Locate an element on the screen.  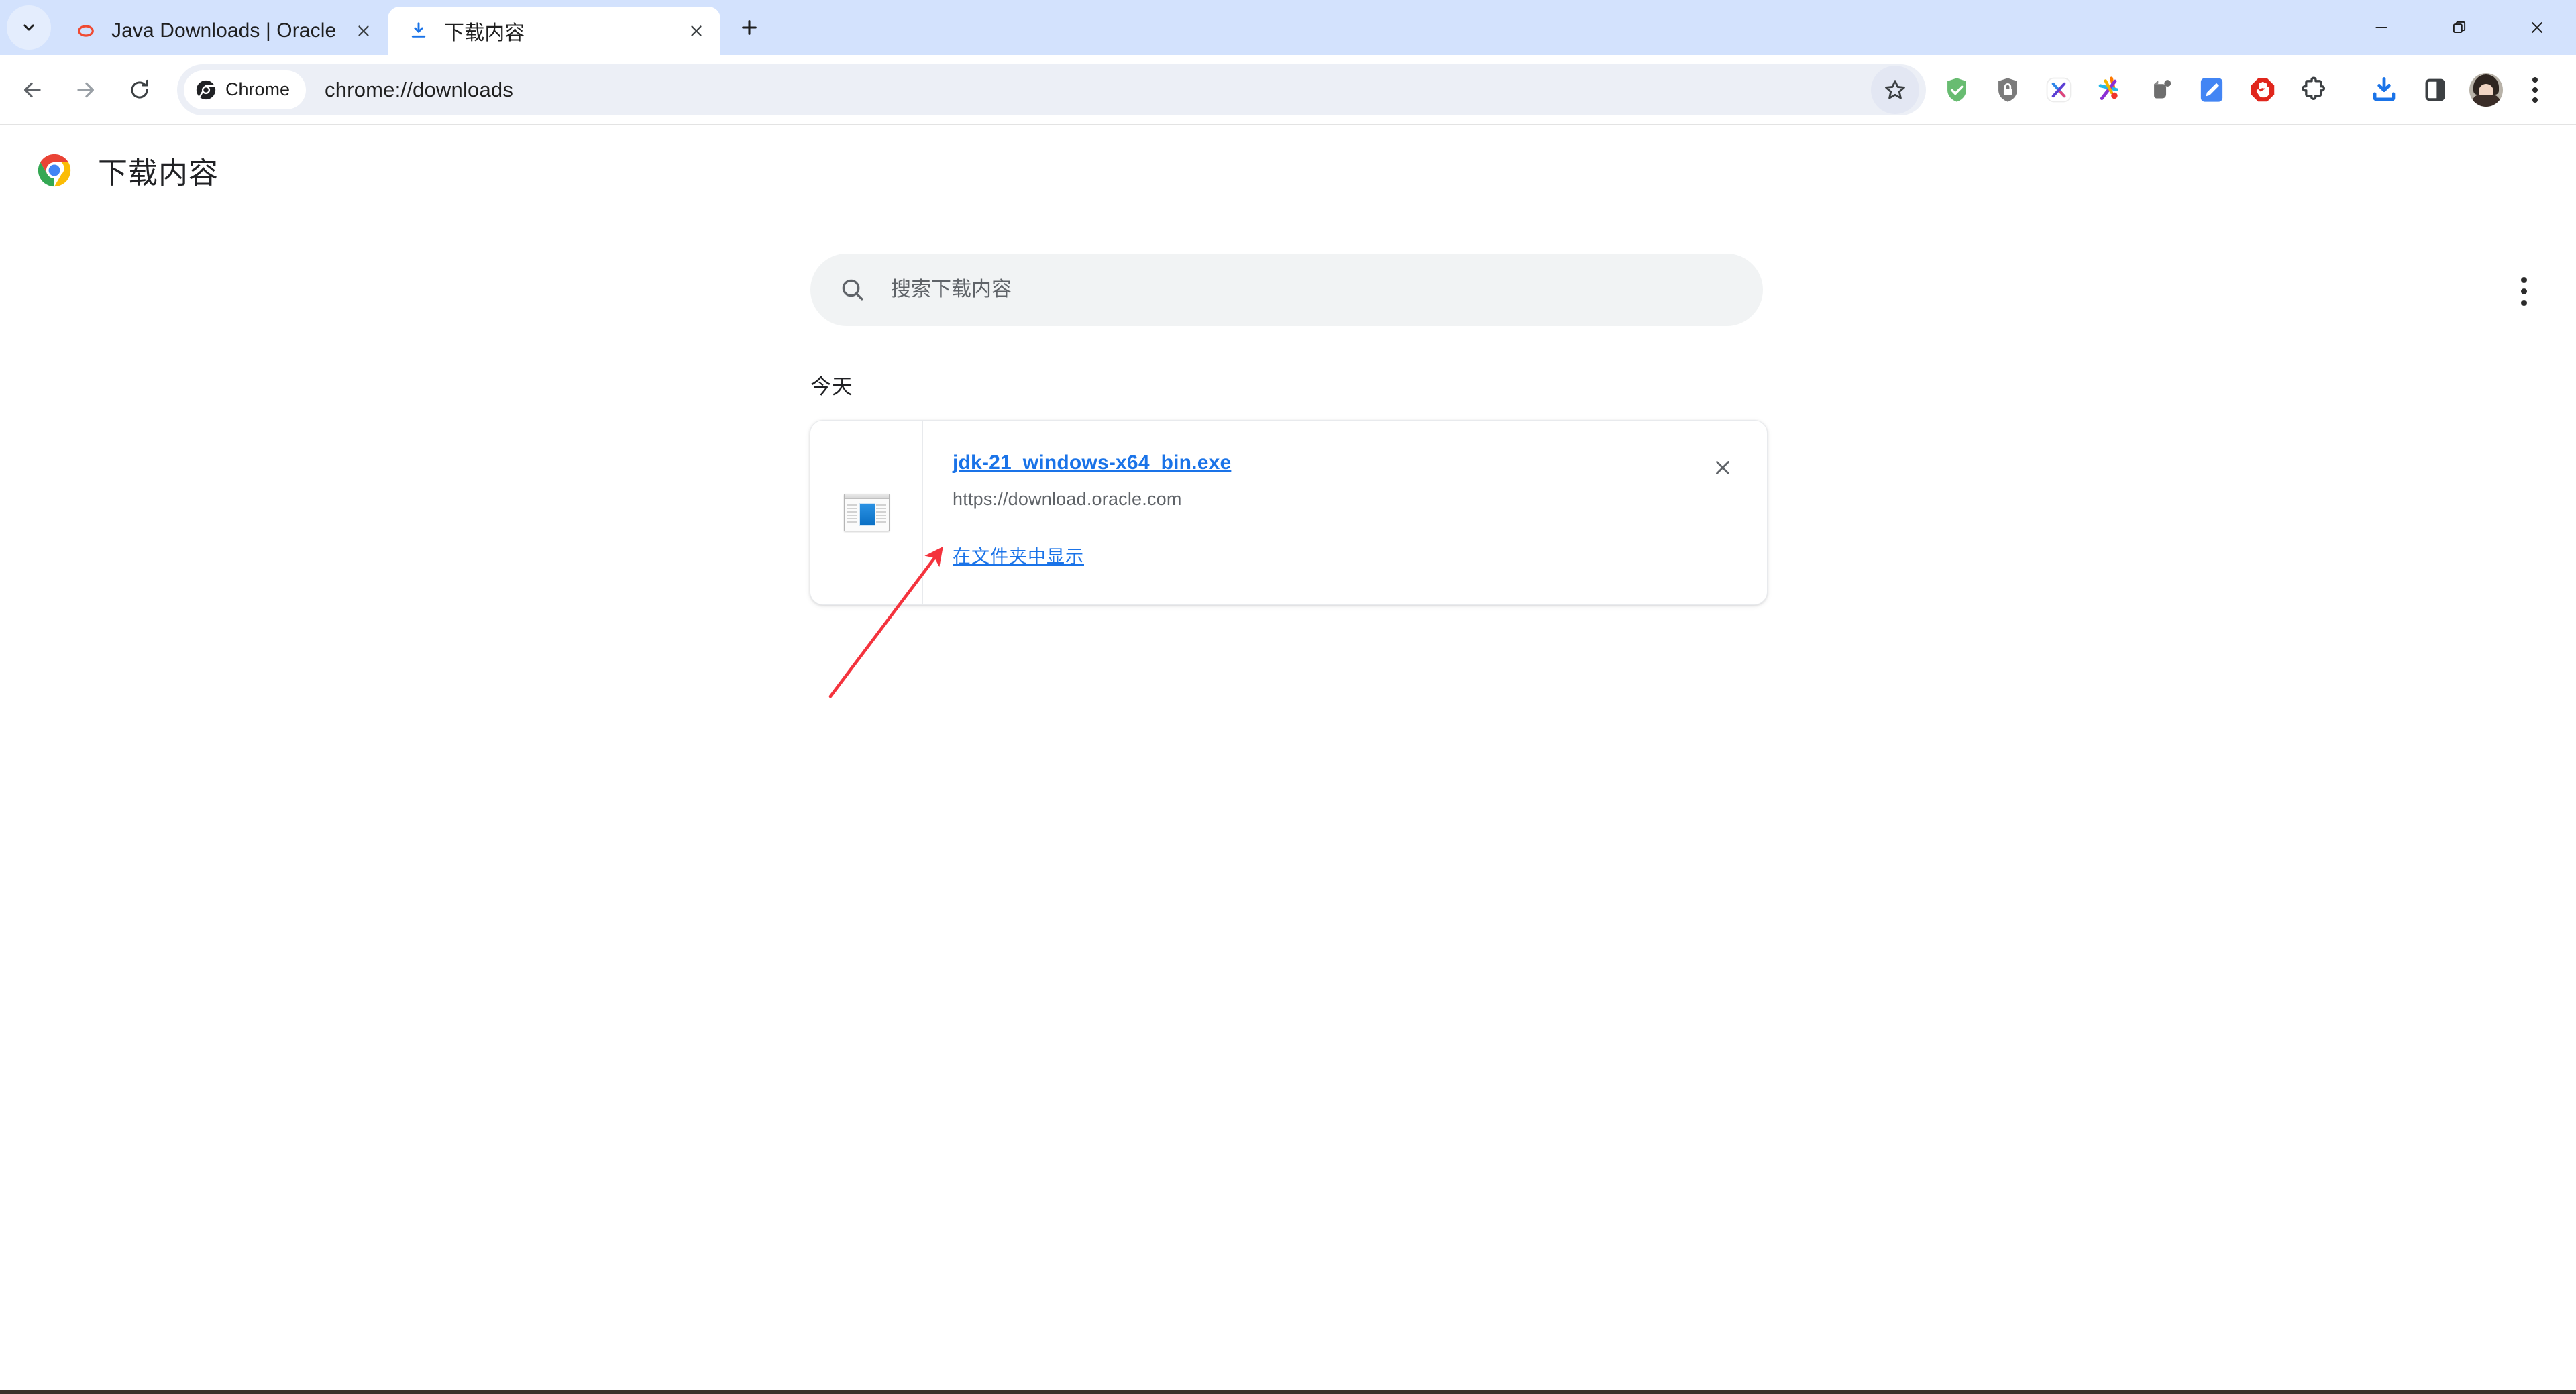
evernote-icon is located at coordinates (2162, 88).